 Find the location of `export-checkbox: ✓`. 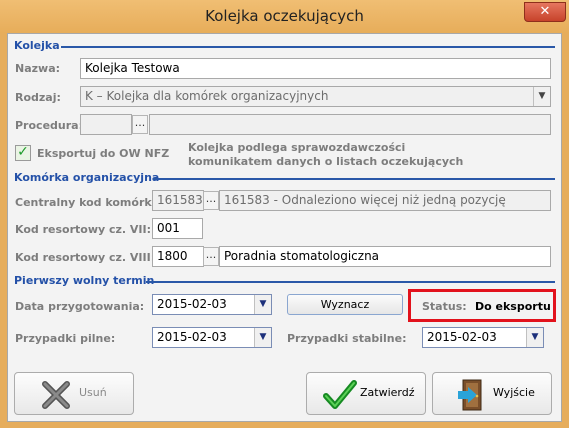

export-checkbox: ✓ is located at coordinates (23, 153).